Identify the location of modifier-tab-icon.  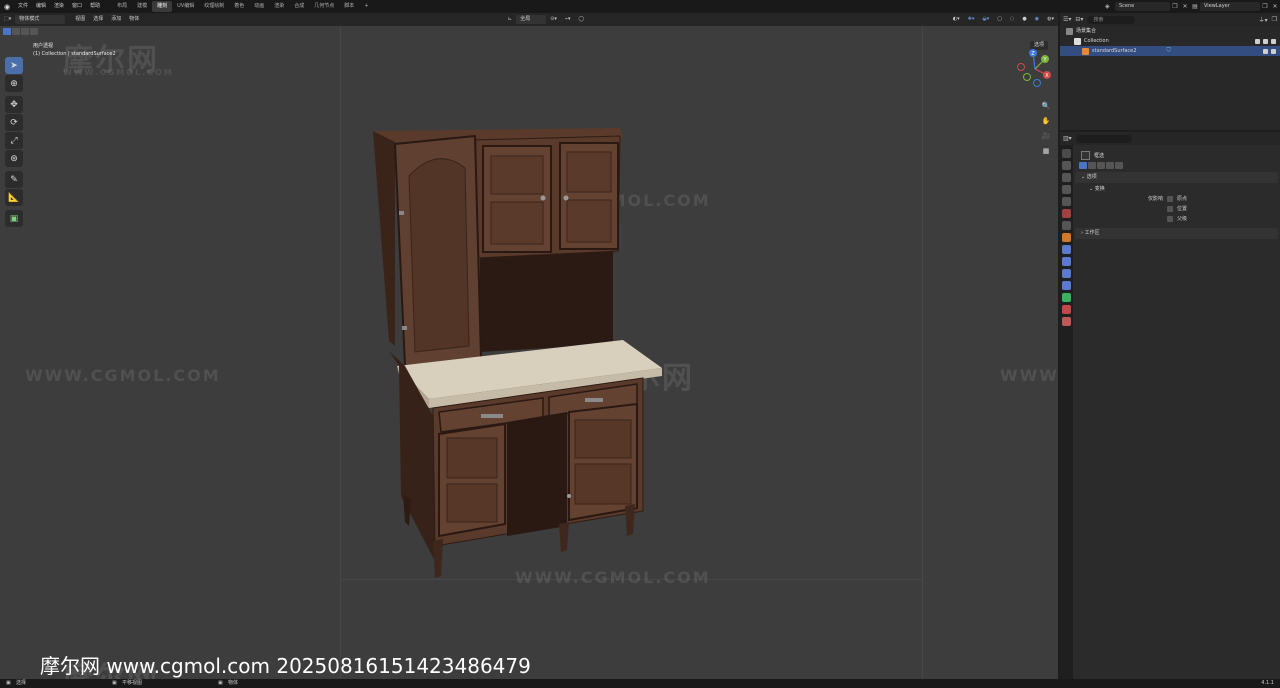
(1066, 249).